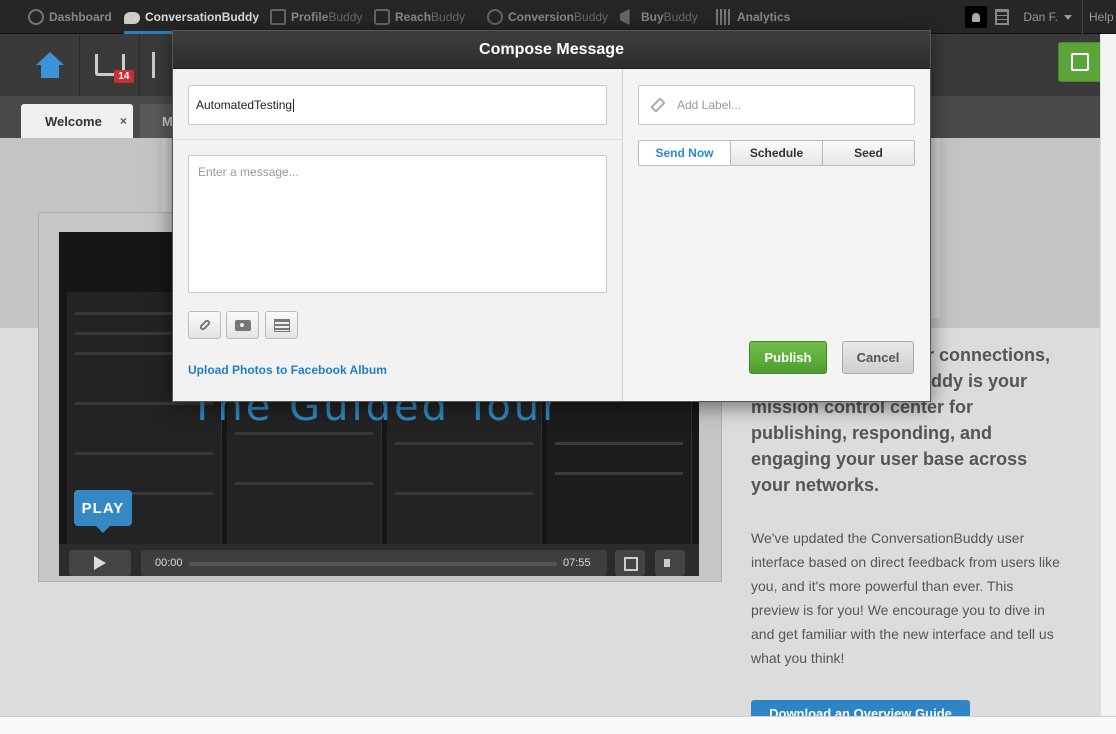 Image resolution: width=1116 pixels, height=734 pixels. I want to click on intro-heading-line: your networks., so click(815, 485).